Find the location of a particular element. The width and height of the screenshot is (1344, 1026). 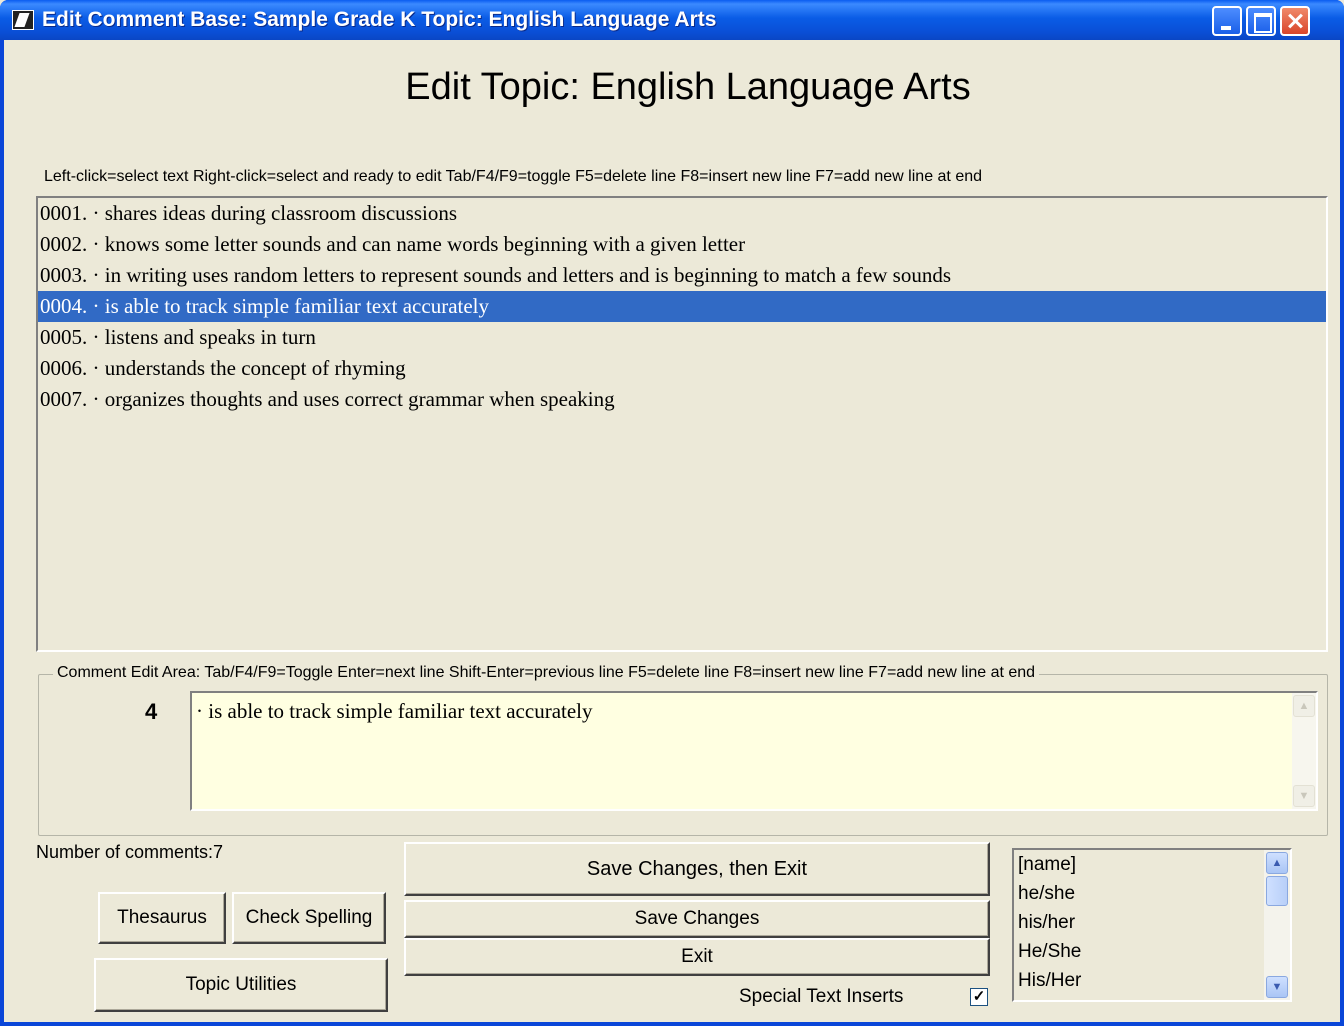

thesaurus-button: Thesaurus is located at coordinates (162, 918).